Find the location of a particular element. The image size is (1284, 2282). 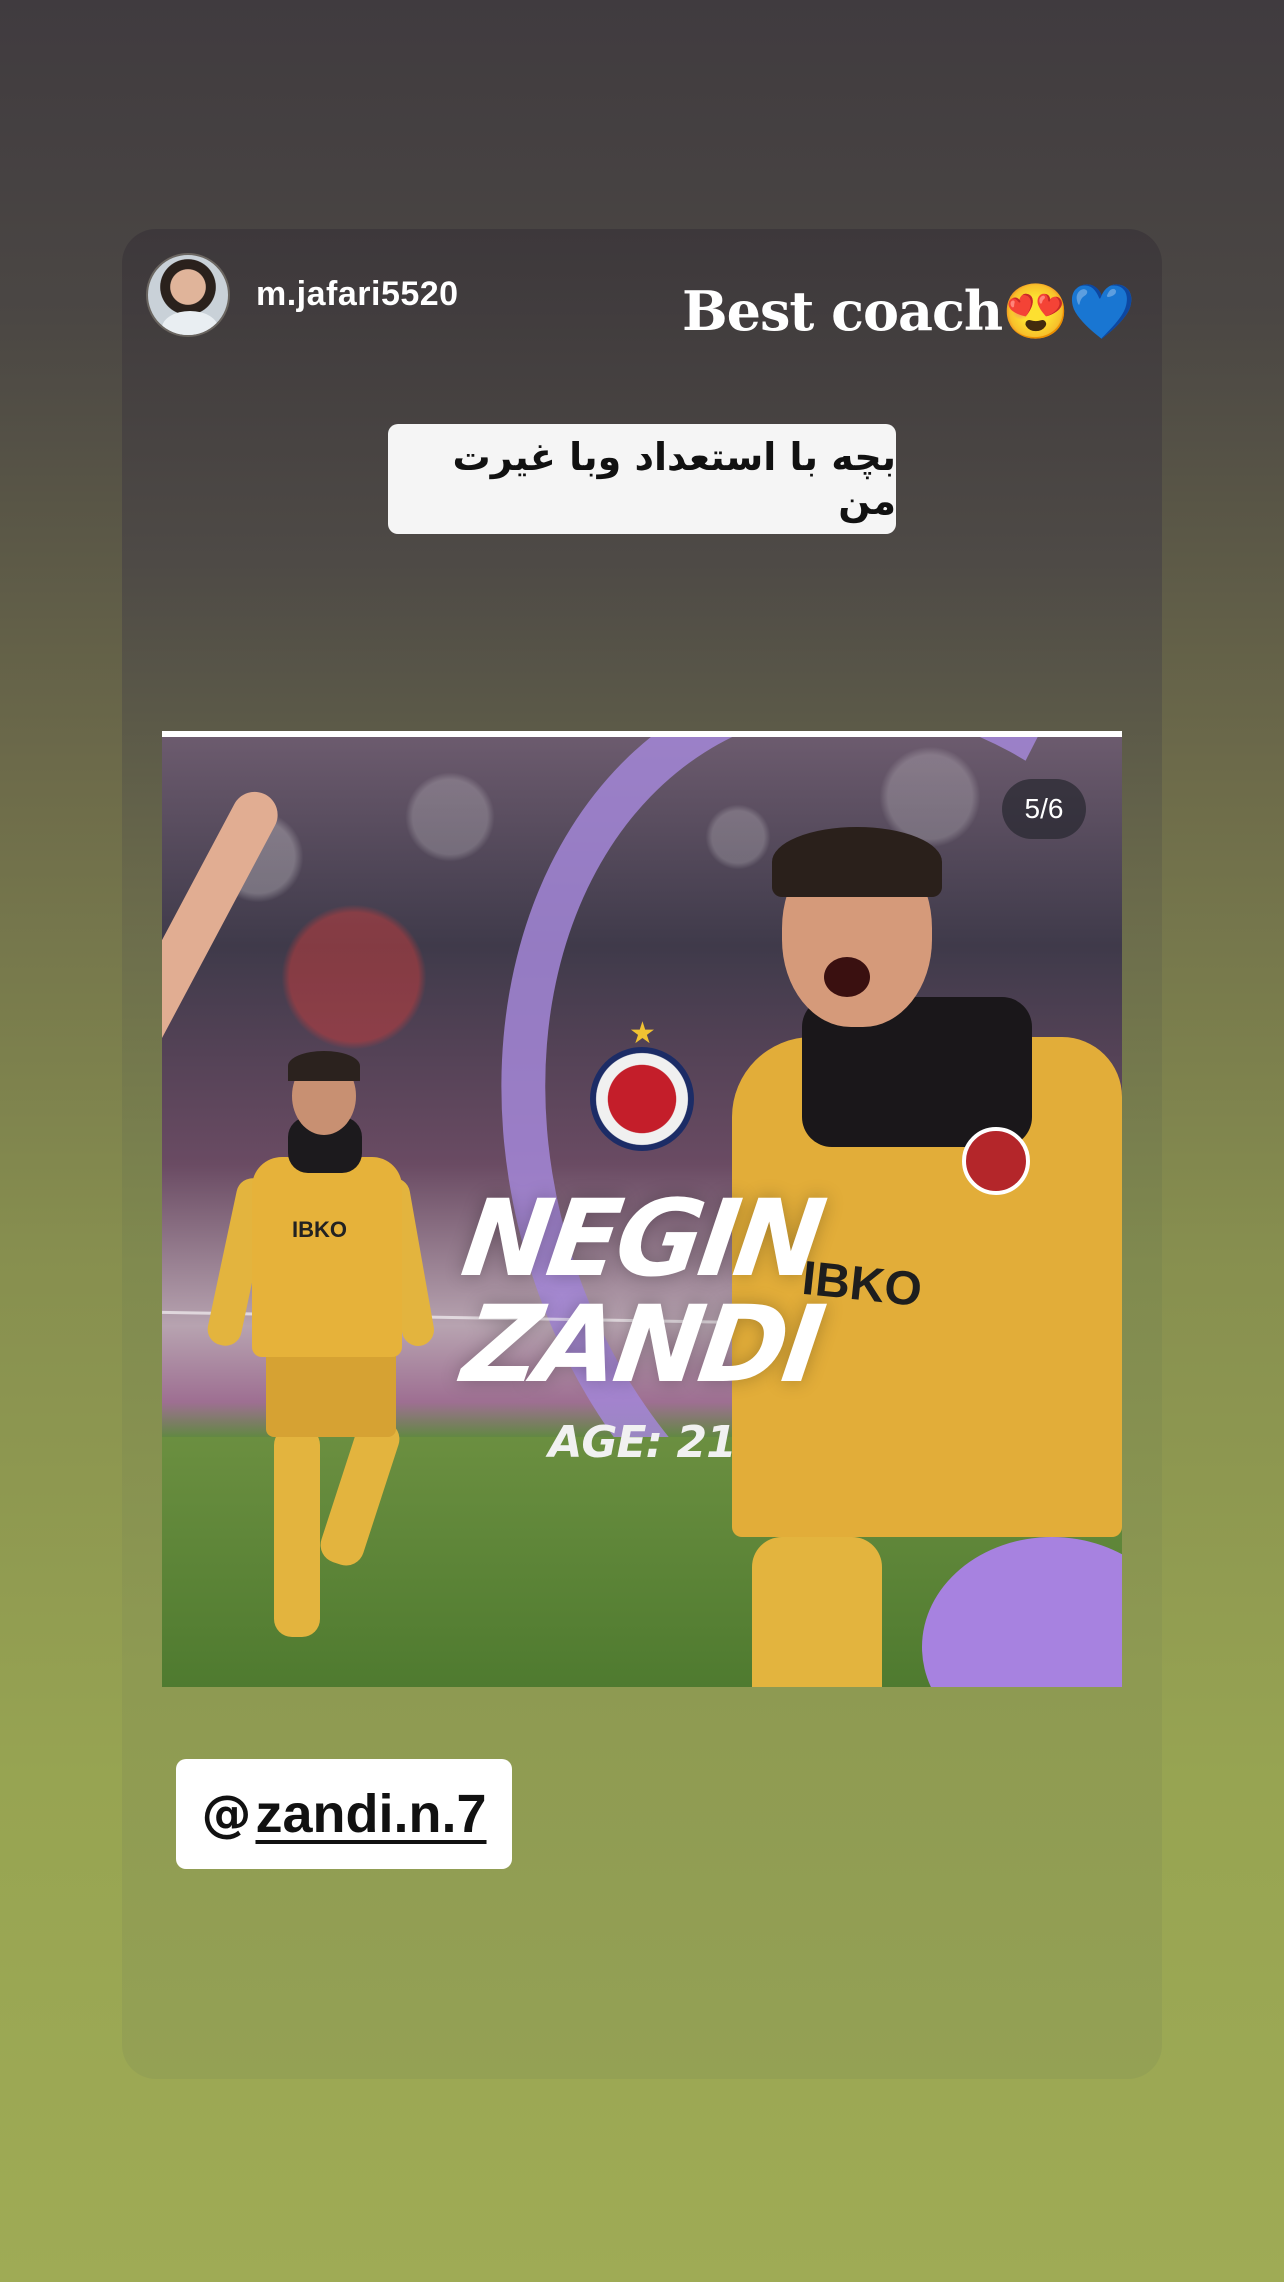

player-last-name: ZANDI is located at coordinates (642, 1344).